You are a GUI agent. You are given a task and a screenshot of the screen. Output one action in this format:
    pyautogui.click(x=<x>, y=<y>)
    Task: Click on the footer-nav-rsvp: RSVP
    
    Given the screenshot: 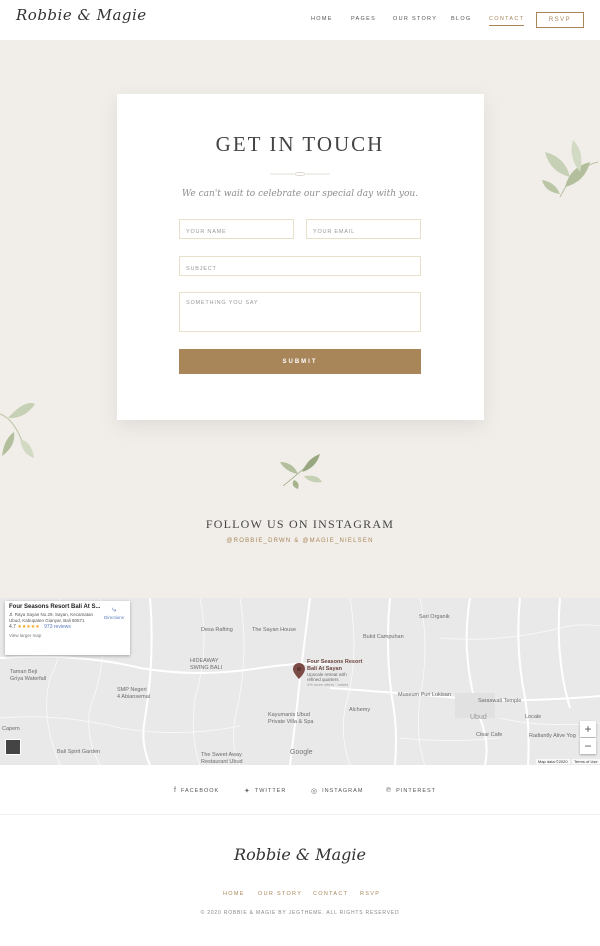 What is the action you would take?
    pyautogui.click(x=370, y=894)
    